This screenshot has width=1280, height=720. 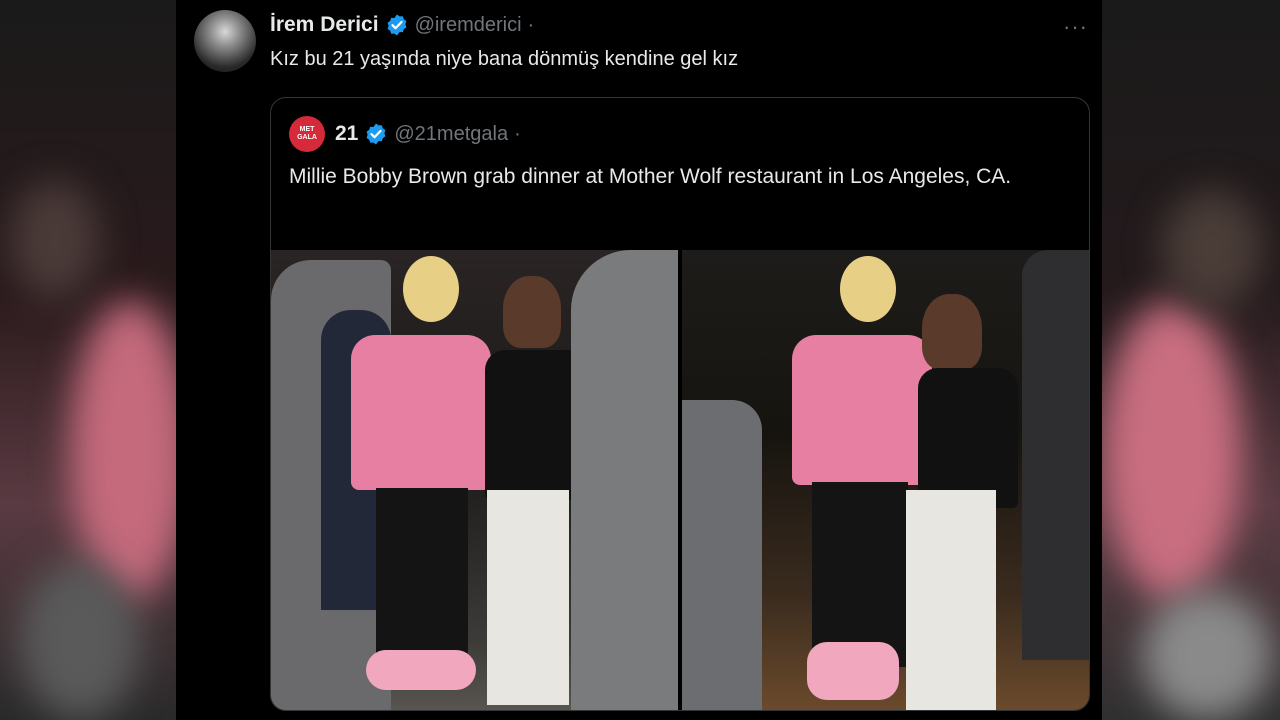 I want to click on quoted-author-name: 21, so click(x=346, y=134).